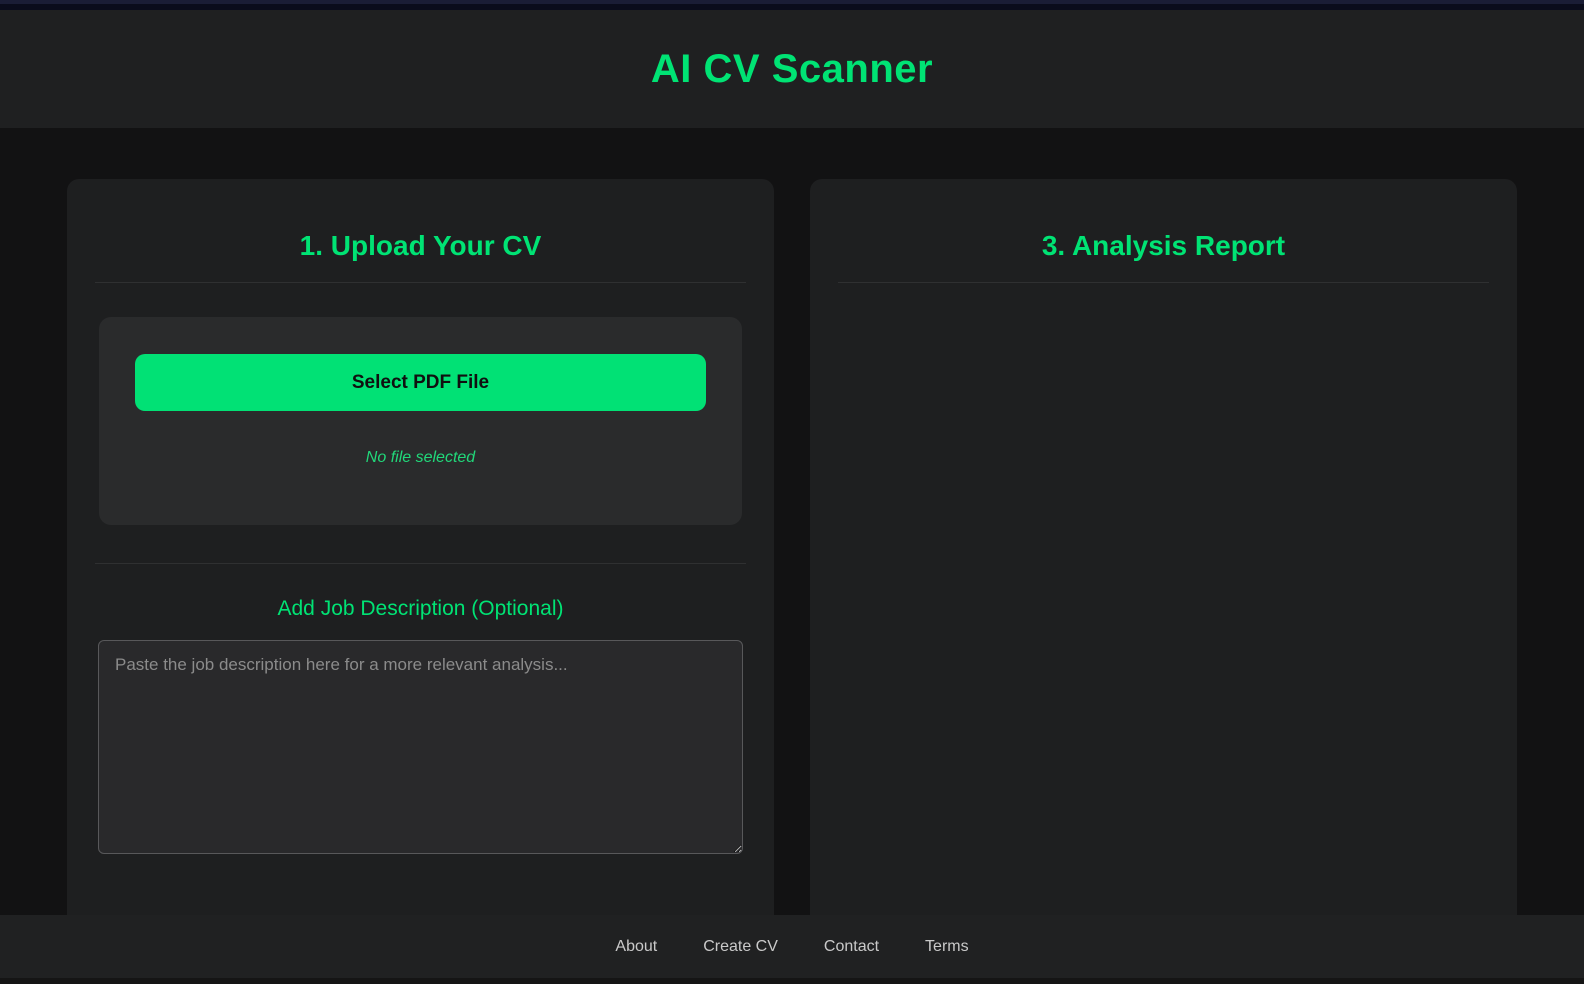  I want to click on upload-panel-heading: 1. Upload Your CV, so click(420, 245).